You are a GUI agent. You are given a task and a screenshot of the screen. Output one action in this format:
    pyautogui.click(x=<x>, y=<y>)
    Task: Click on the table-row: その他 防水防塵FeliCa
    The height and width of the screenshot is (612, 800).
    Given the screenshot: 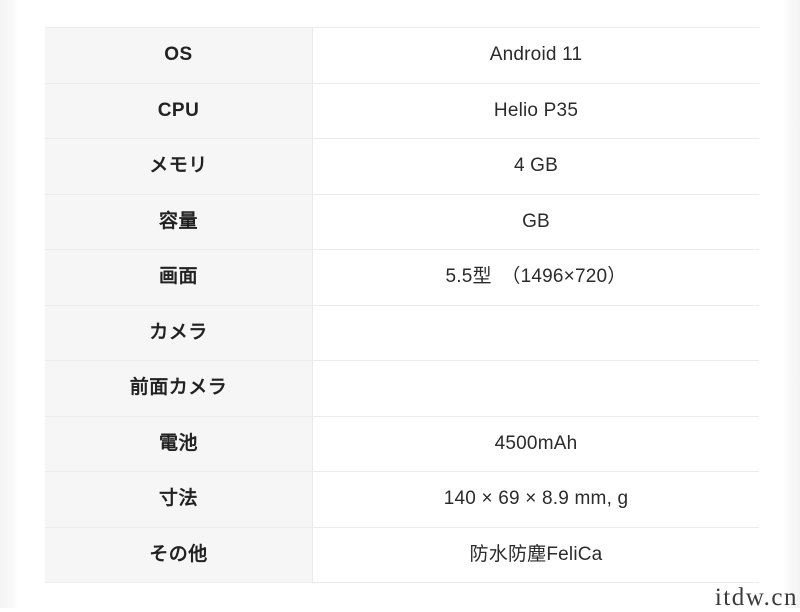 What is the action you would take?
    pyautogui.click(x=402, y=554)
    